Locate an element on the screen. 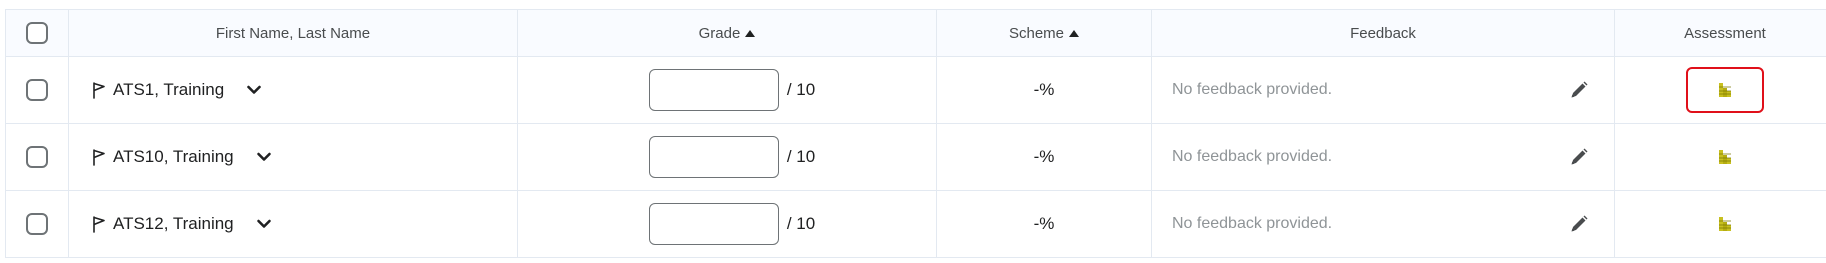 Image resolution: width=1826 pixels, height=263 pixels. select-all-header is located at coordinates (37, 33).